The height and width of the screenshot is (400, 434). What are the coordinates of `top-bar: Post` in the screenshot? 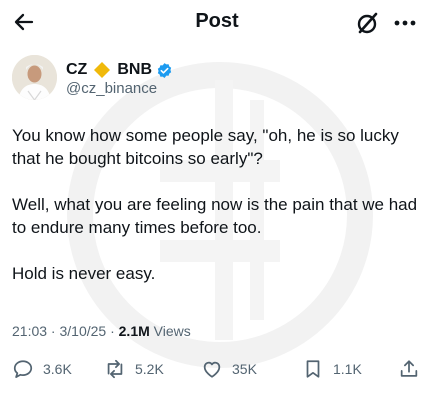 It's located at (217, 22).